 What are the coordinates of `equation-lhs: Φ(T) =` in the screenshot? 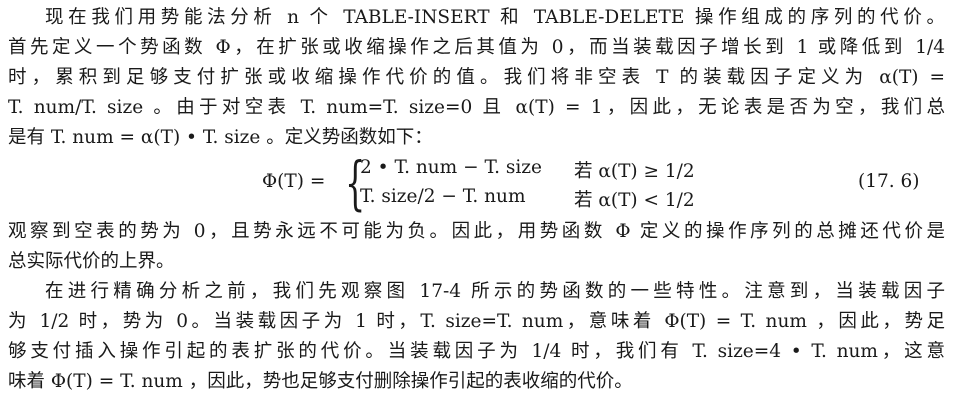 It's located at (294, 181).